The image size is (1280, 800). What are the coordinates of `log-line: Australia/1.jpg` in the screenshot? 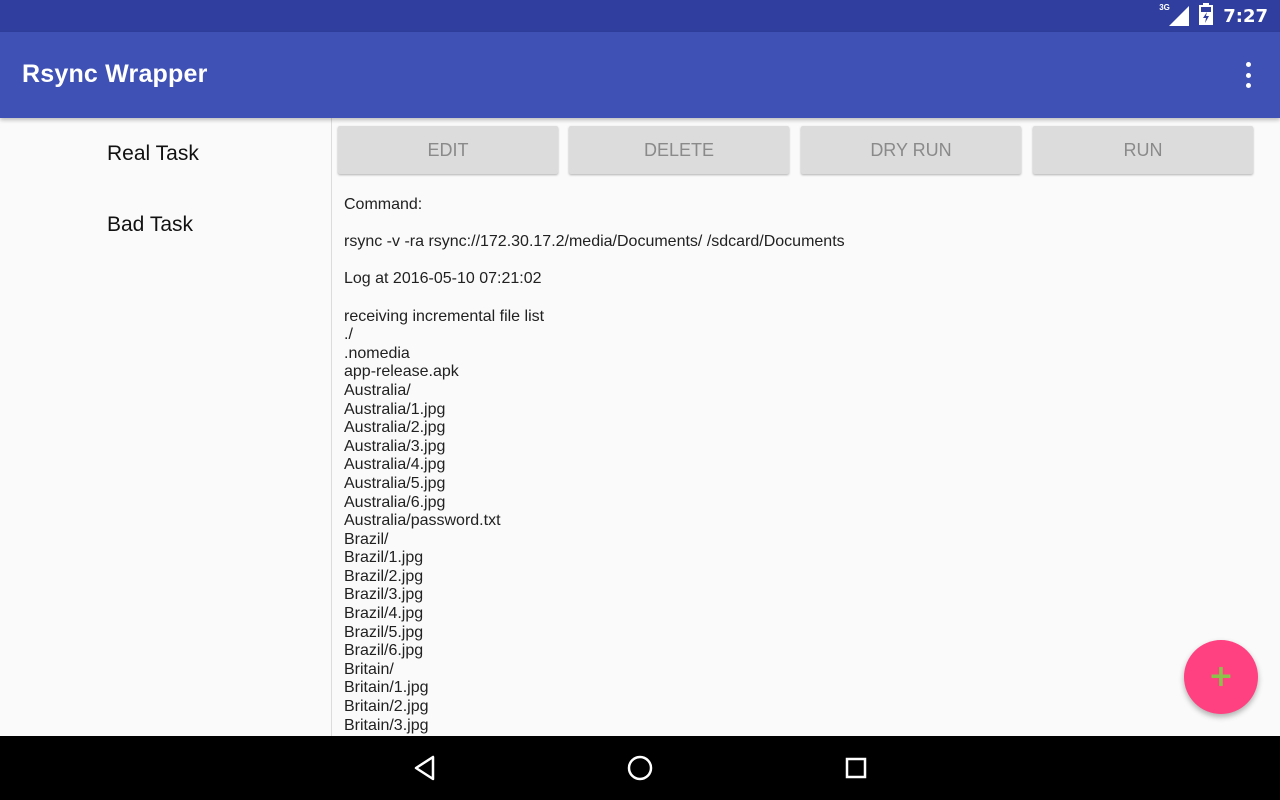 It's located at (395, 409).